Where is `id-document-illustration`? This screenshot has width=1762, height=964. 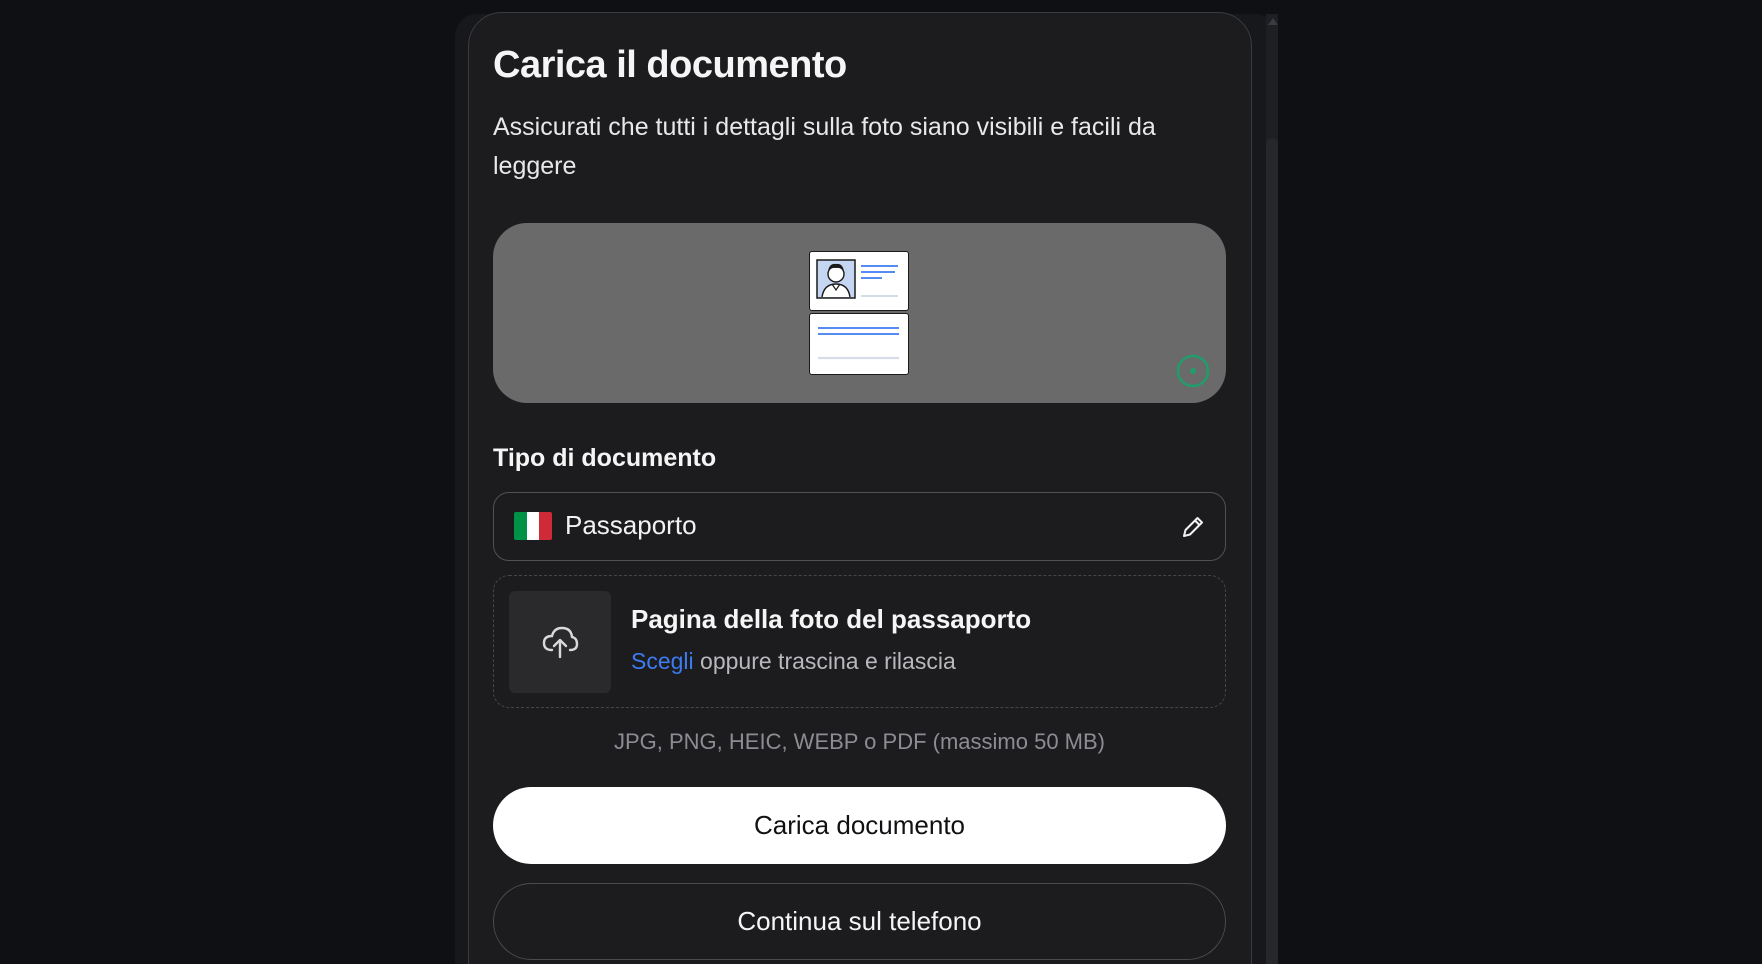
id-document-illustration is located at coordinates (859, 281).